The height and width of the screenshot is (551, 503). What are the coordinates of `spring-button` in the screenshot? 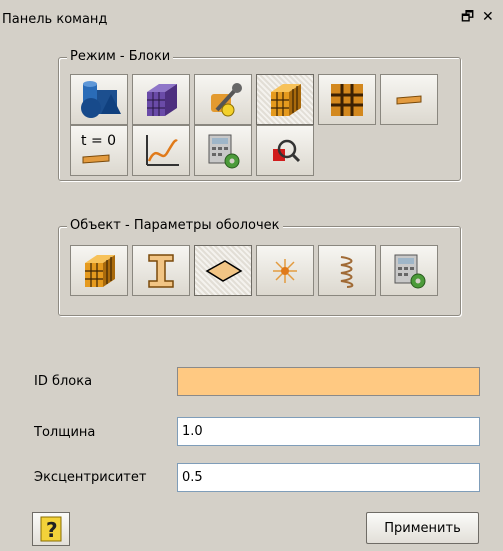 It's located at (347, 270).